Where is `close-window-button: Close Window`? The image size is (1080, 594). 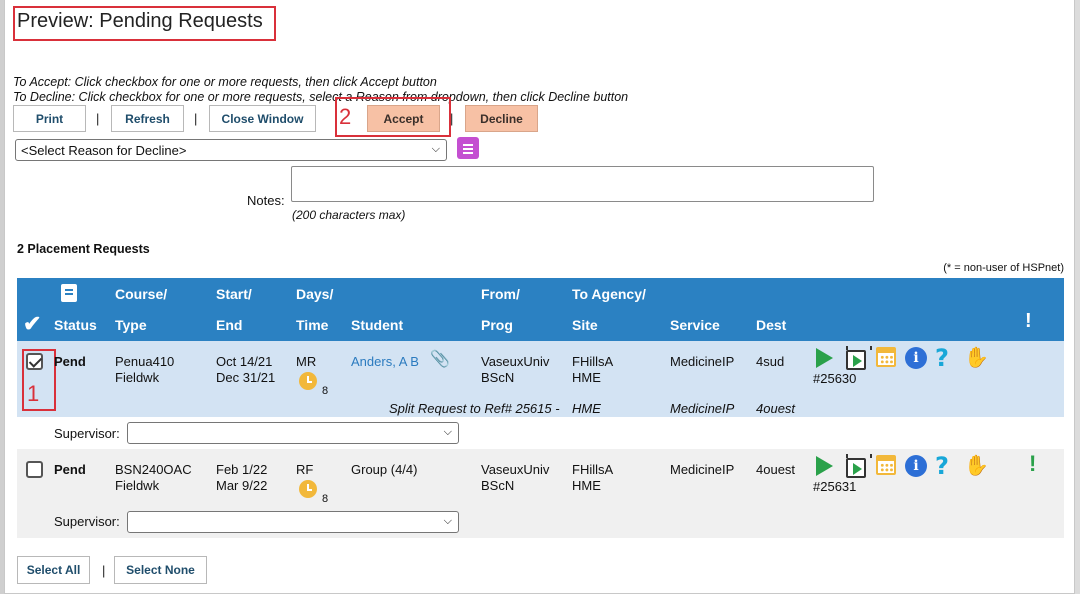
close-window-button: Close Window is located at coordinates (262, 118).